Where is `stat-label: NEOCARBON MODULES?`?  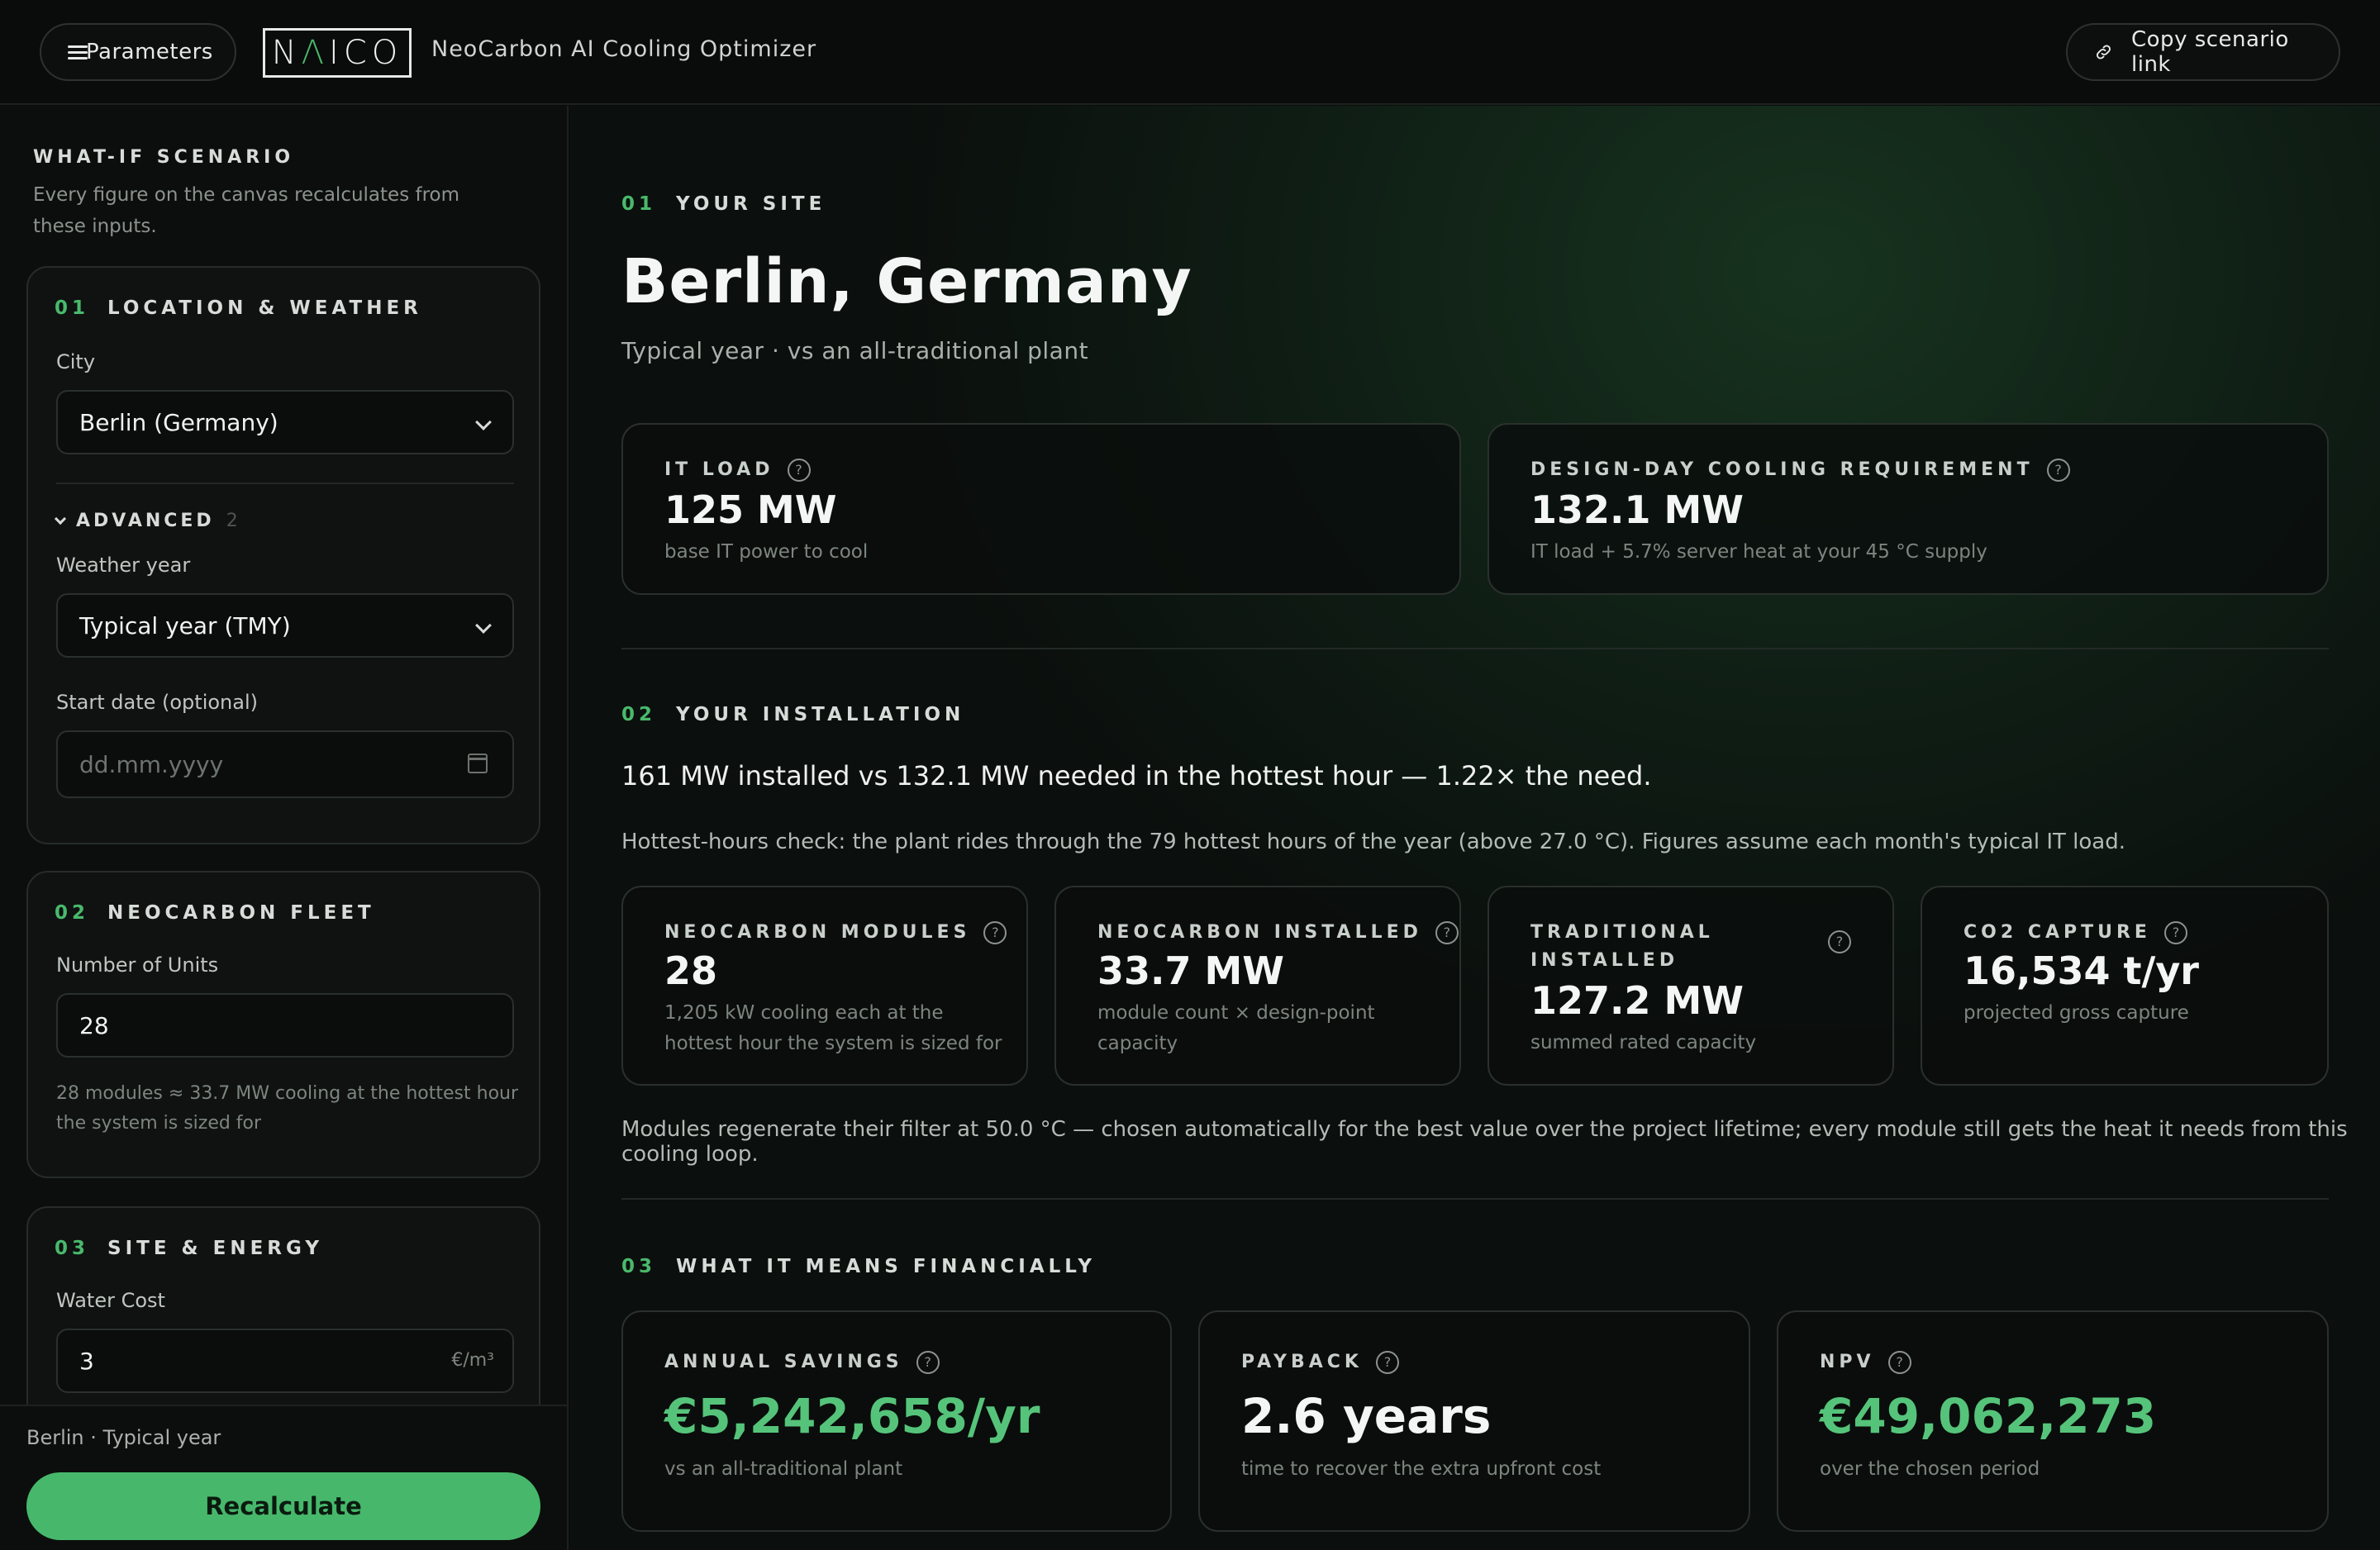
stat-label: NEOCARBON MODULES? is located at coordinates (835, 933).